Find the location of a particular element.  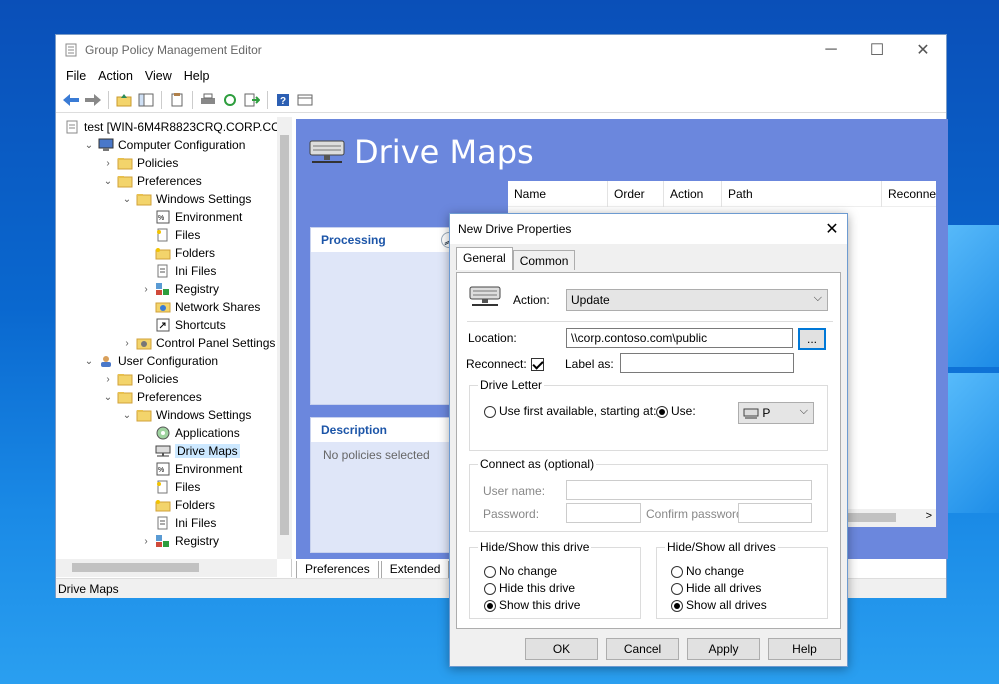

use-radio is located at coordinates (662, 411).